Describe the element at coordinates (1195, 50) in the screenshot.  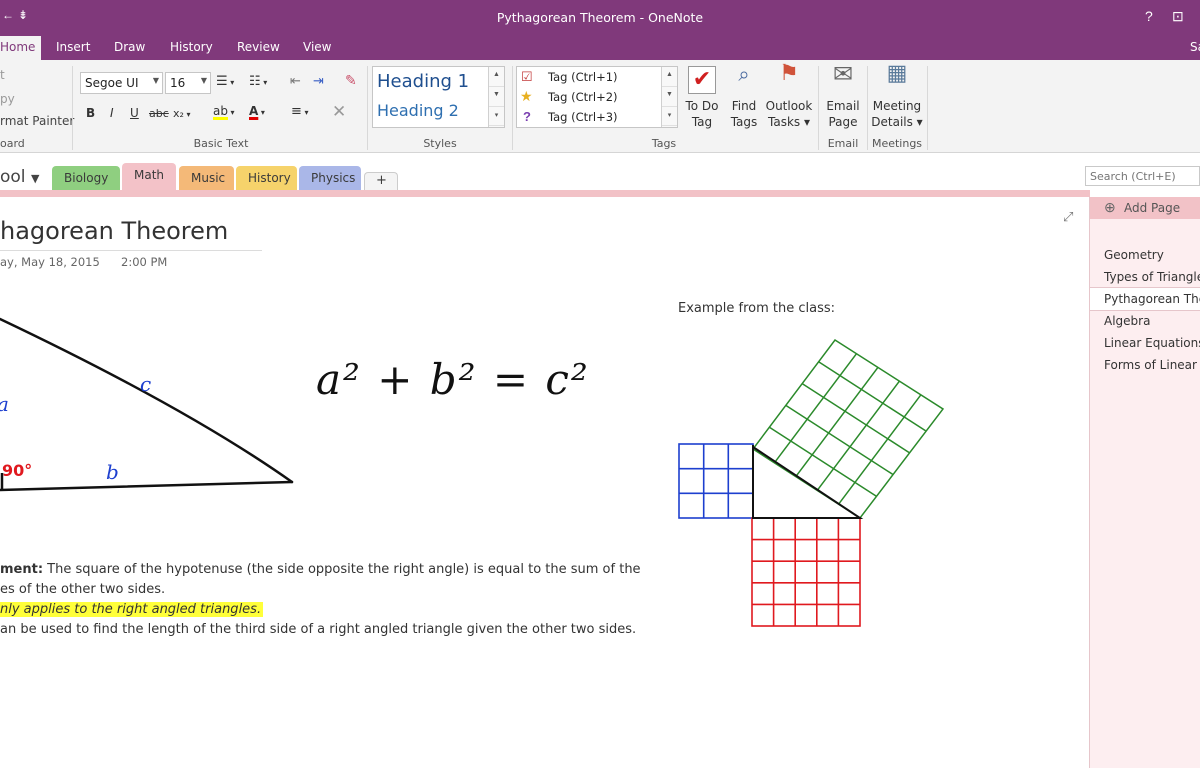
I see `user-name: Sa` at that location.